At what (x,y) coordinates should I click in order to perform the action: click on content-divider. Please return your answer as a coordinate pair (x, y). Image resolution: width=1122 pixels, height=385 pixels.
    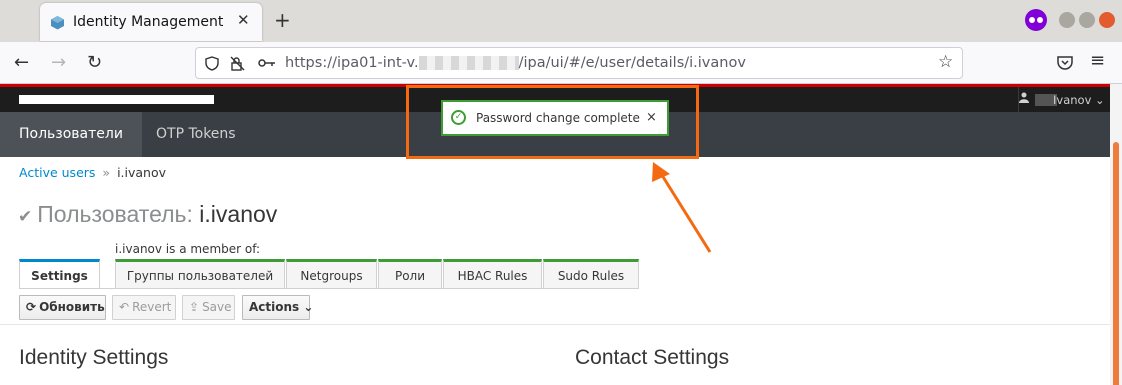
    Looking at the image, I should click on (555, 324).